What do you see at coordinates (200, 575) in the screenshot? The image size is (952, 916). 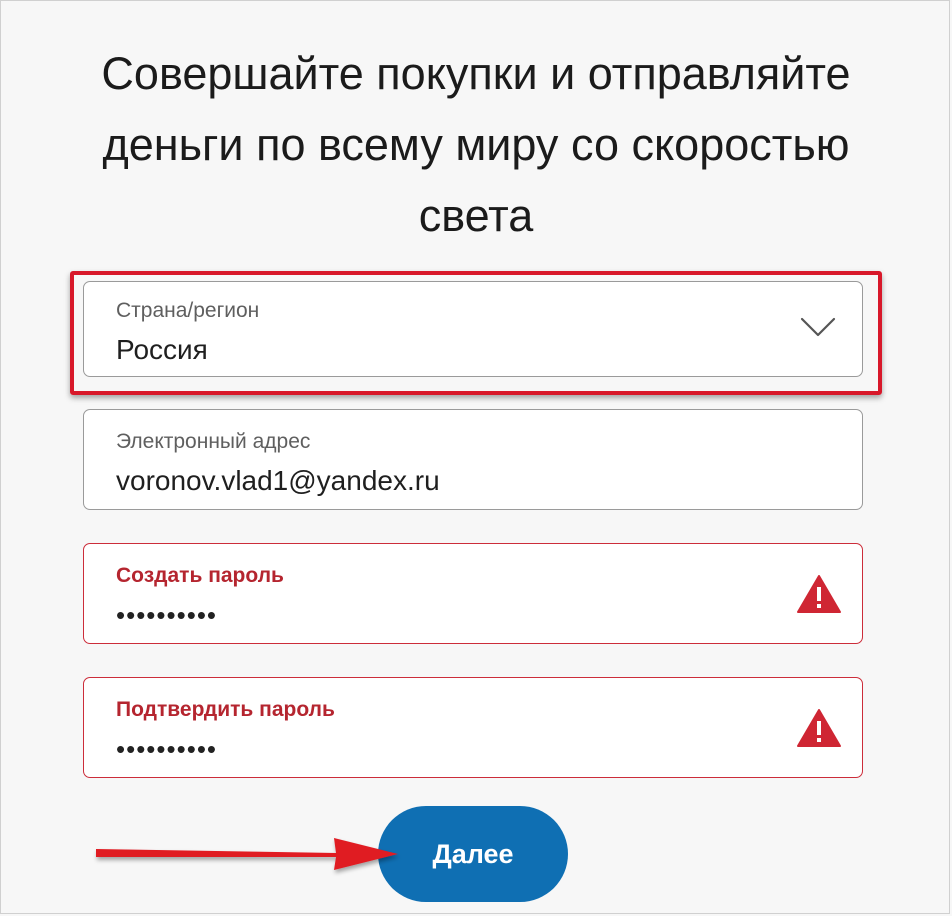 I see `password-label: Создать пароль` at bounding box center [200, 575].